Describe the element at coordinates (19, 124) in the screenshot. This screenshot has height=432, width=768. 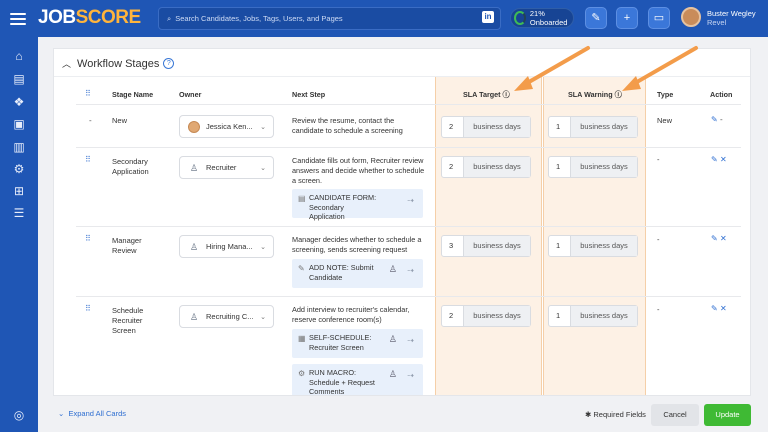
I see `briefcase-icon: ▣` at that location.